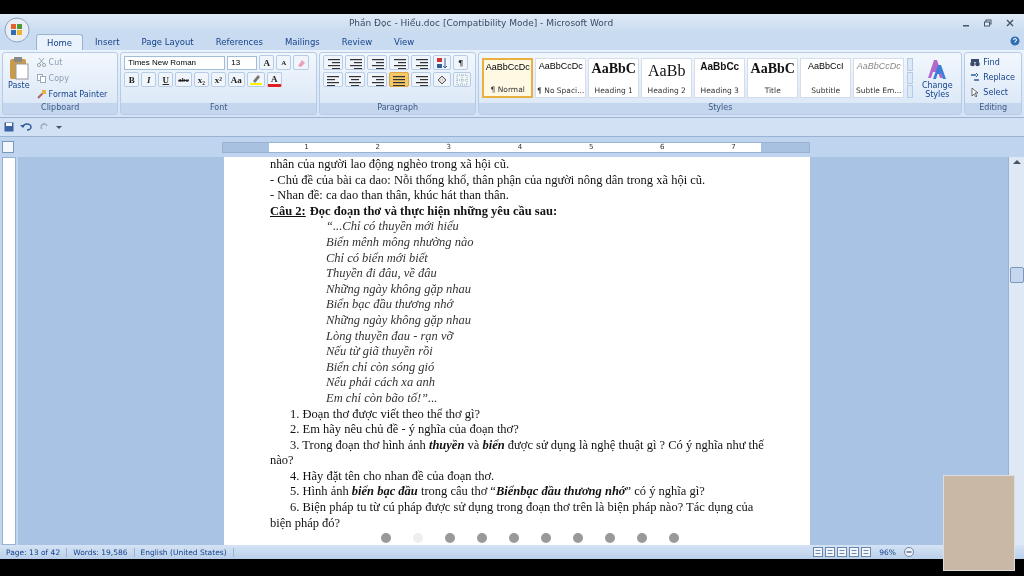 This screenshot has width=1024, height=576. I want to click on italic-button: I, so click(149, 79).